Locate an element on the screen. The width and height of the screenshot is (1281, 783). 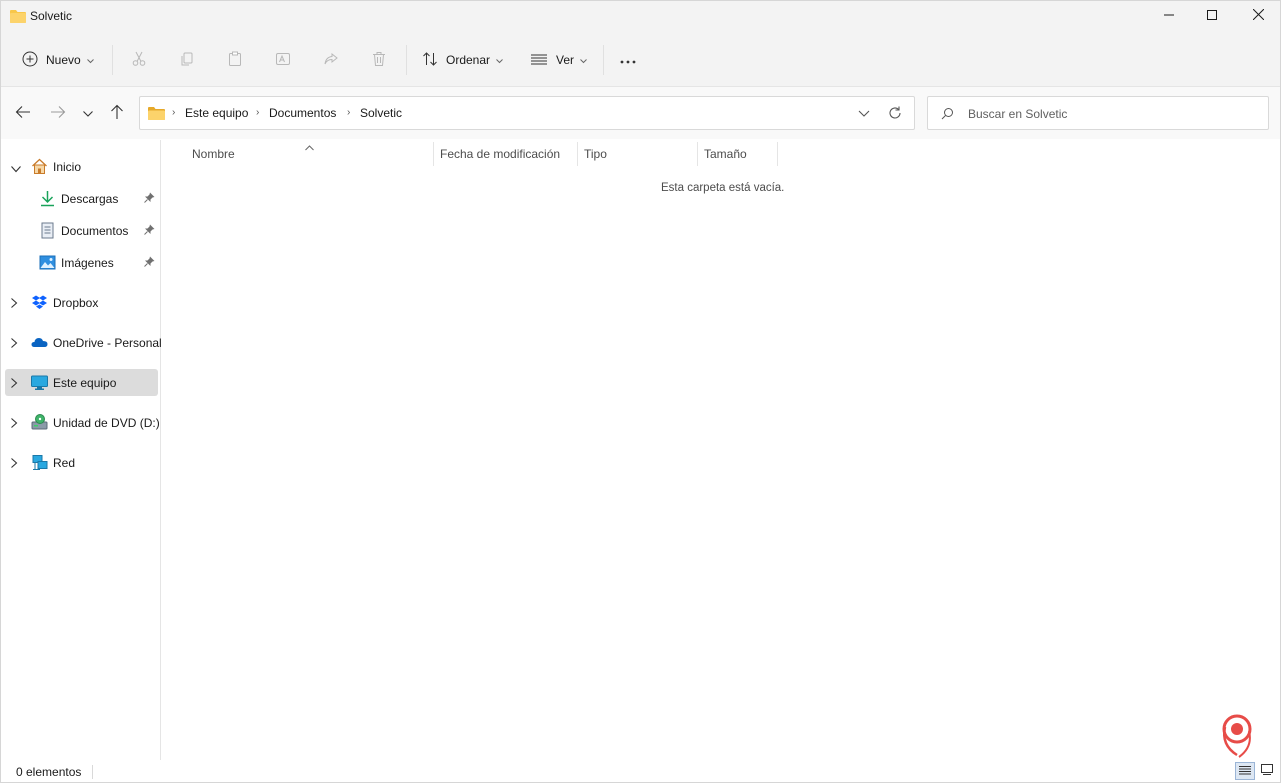
tiles-view-icon is located at coordinates (1267, 771).